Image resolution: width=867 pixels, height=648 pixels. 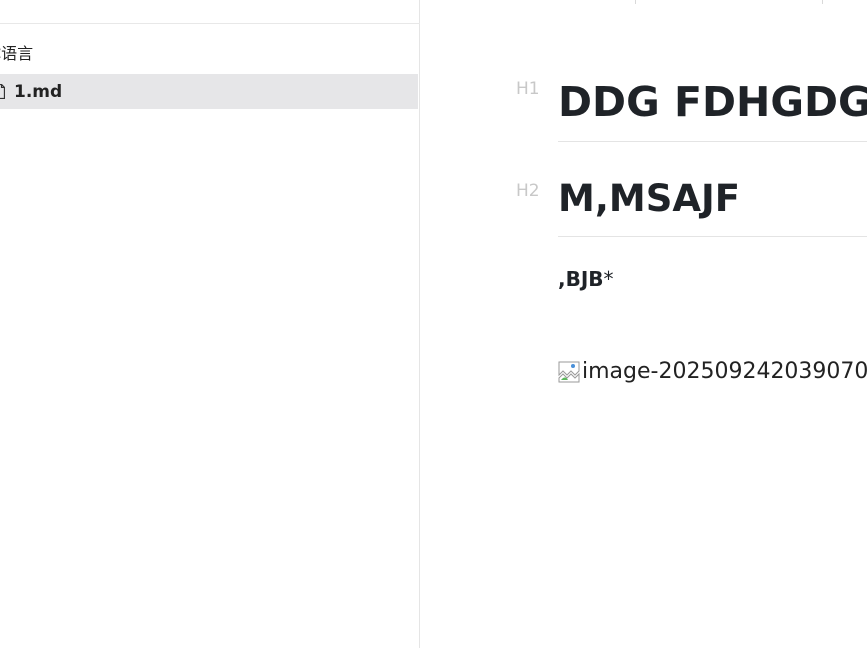 What do you see at coordinates (649, 199) in the screenshot?
I see `heading-2: M,MSAJF` at bounding box center [649, 199].